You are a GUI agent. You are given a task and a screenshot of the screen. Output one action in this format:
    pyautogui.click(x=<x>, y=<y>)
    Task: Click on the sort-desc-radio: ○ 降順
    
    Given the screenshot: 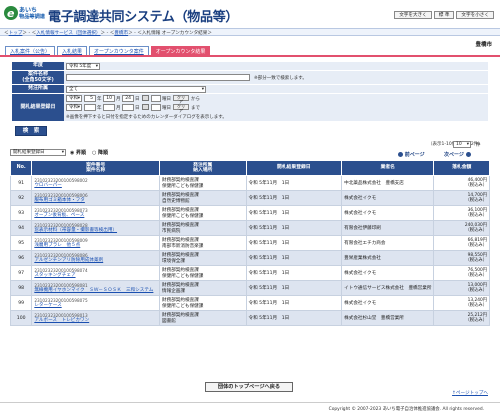 What is the action you would take?
    pyautogui.click(x=100, y=152)
    